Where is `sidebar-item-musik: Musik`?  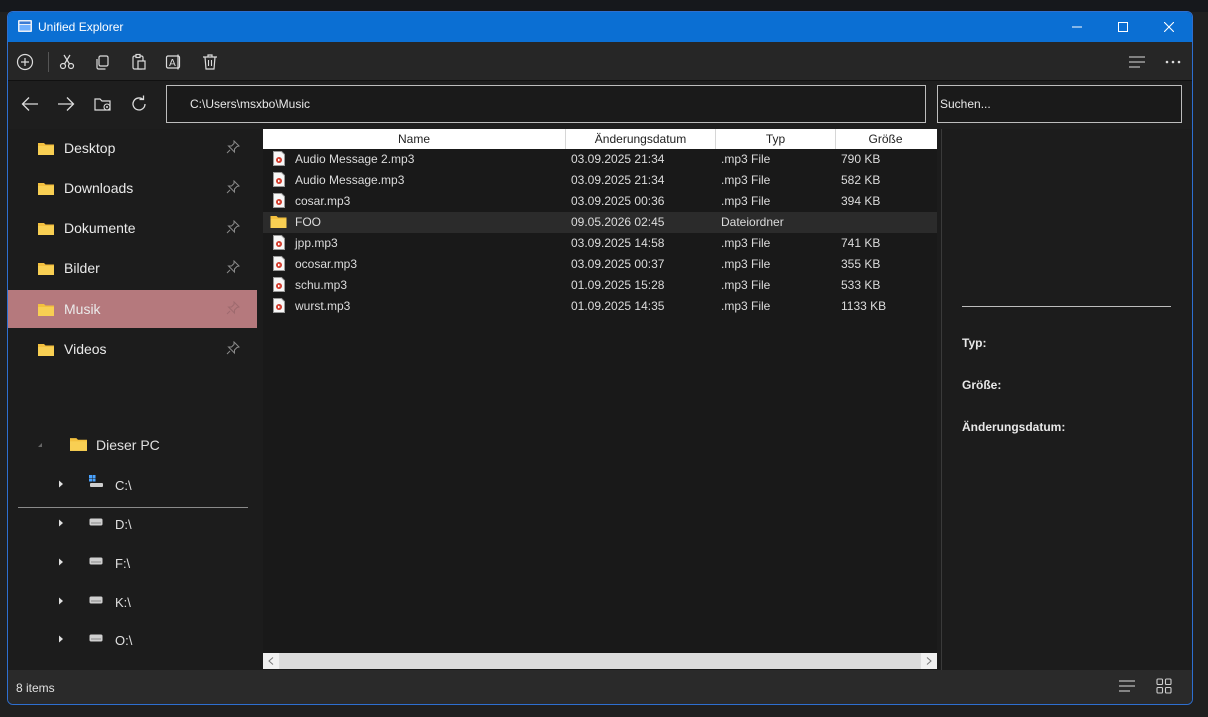 sidebar-item-musik: Musik is located at coordinates (132, 309).